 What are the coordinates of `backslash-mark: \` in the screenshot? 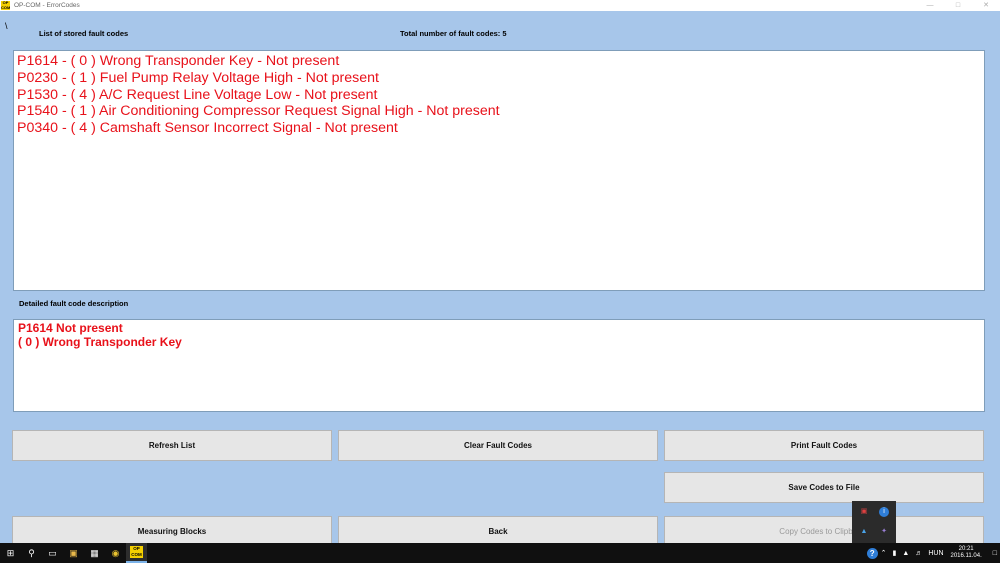 It's located at (6, 26).